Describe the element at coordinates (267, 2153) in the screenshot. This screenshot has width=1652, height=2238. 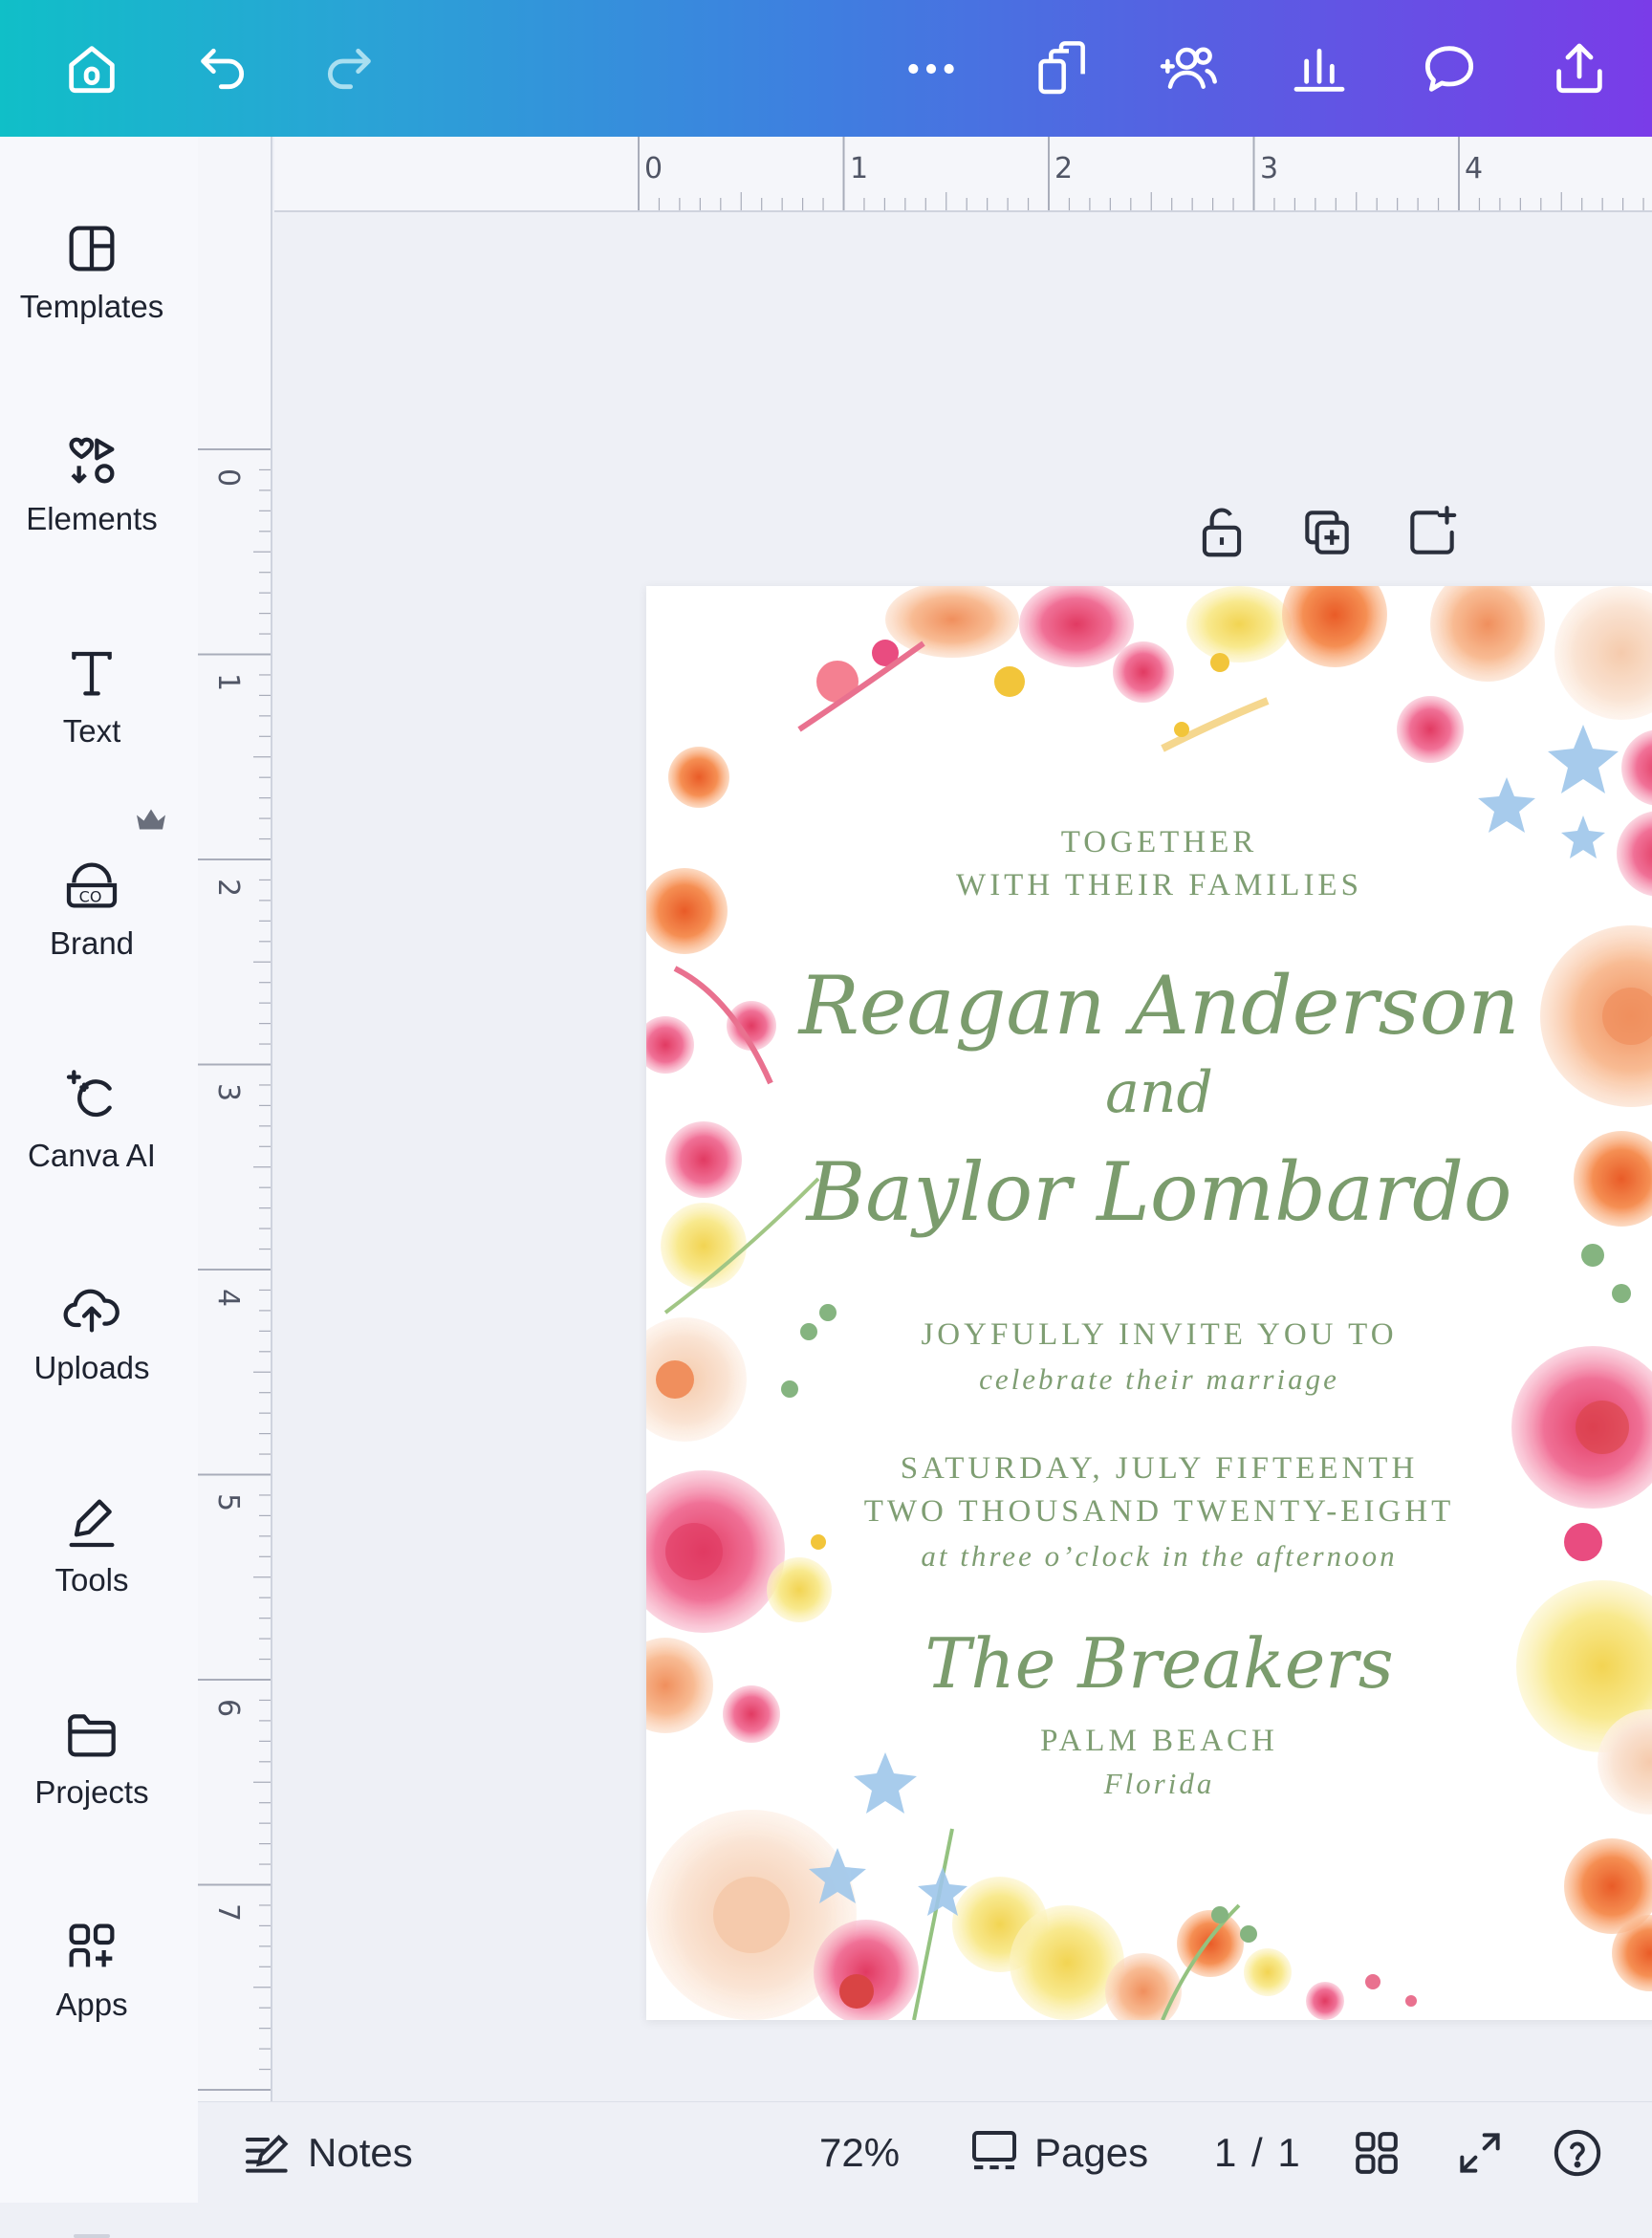
I see `notes-icon` at that location.